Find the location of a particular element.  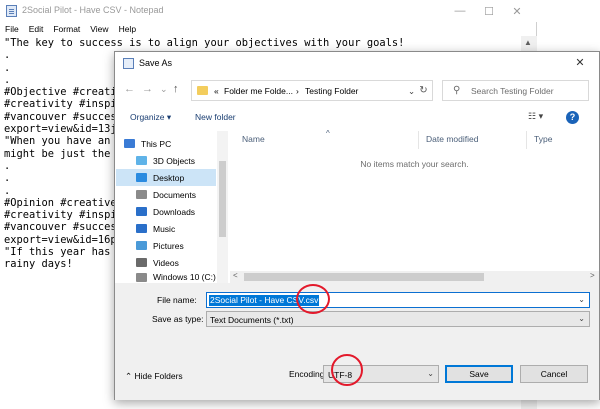

search-box: ⚲ Search Testing Folder is located at coordinates (515, 90).